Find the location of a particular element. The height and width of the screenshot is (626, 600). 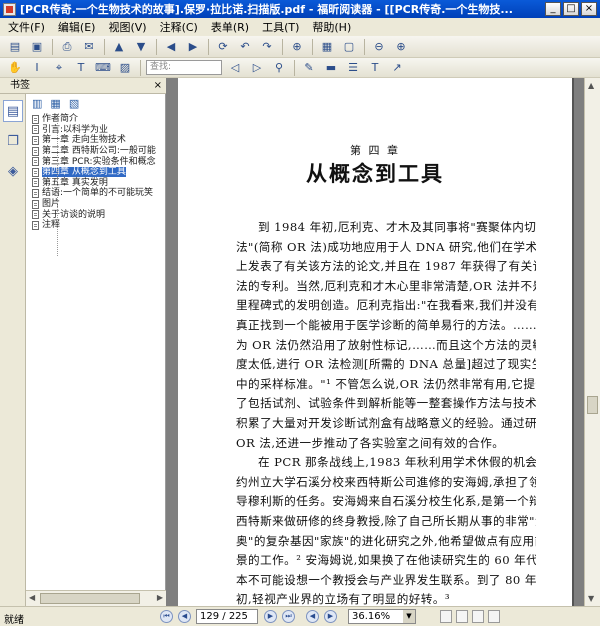

rotate-icon: ⟳ is located at coordinates (223, 47).